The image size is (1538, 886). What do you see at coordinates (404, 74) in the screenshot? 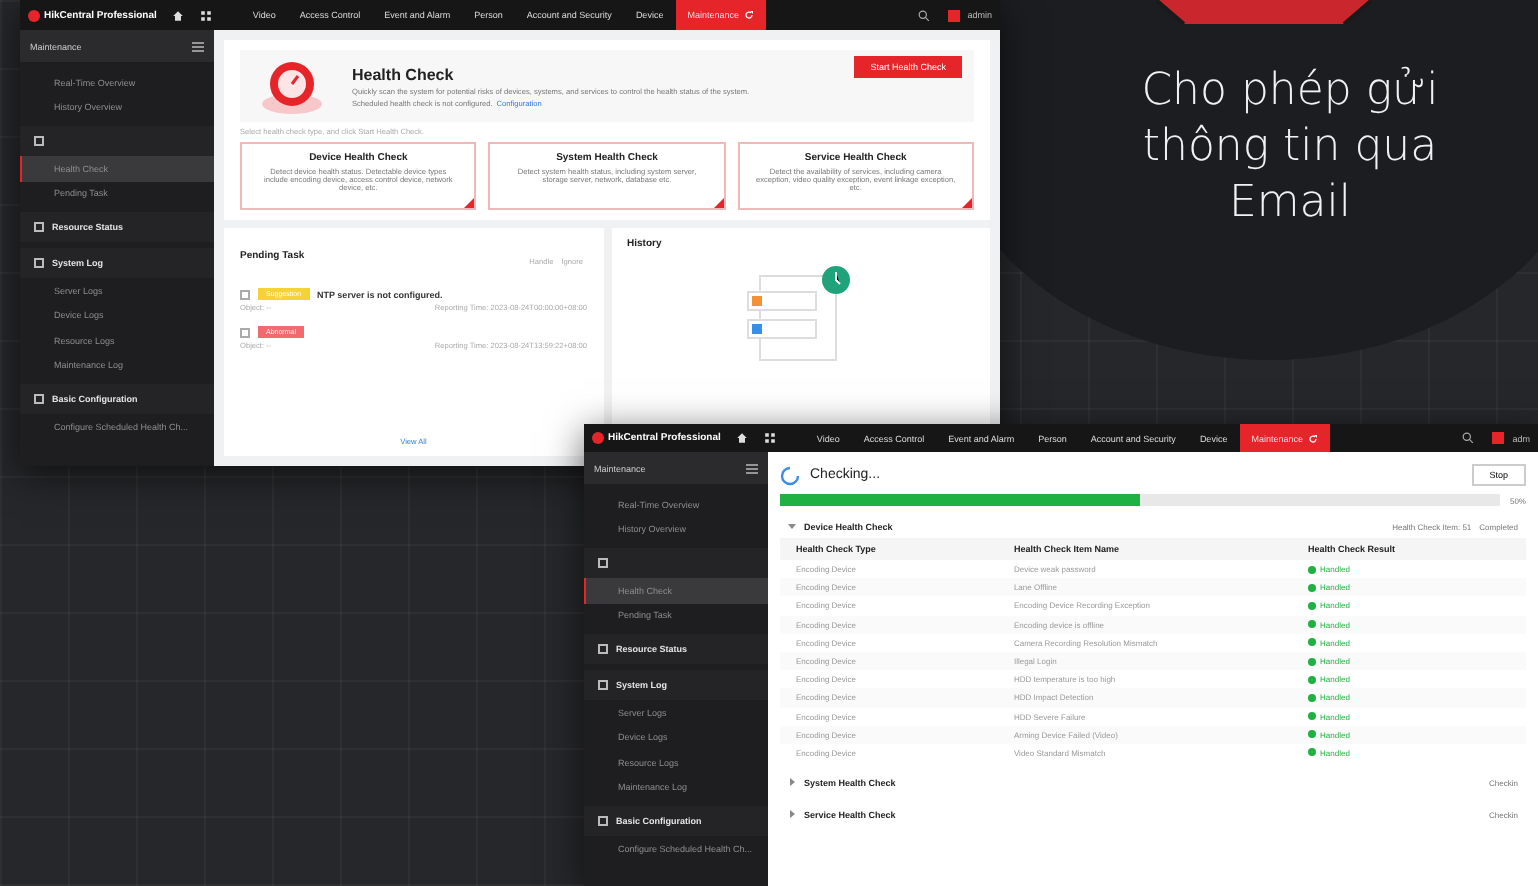
I see `page-title: Health Check` at bounding box center [404, 74].